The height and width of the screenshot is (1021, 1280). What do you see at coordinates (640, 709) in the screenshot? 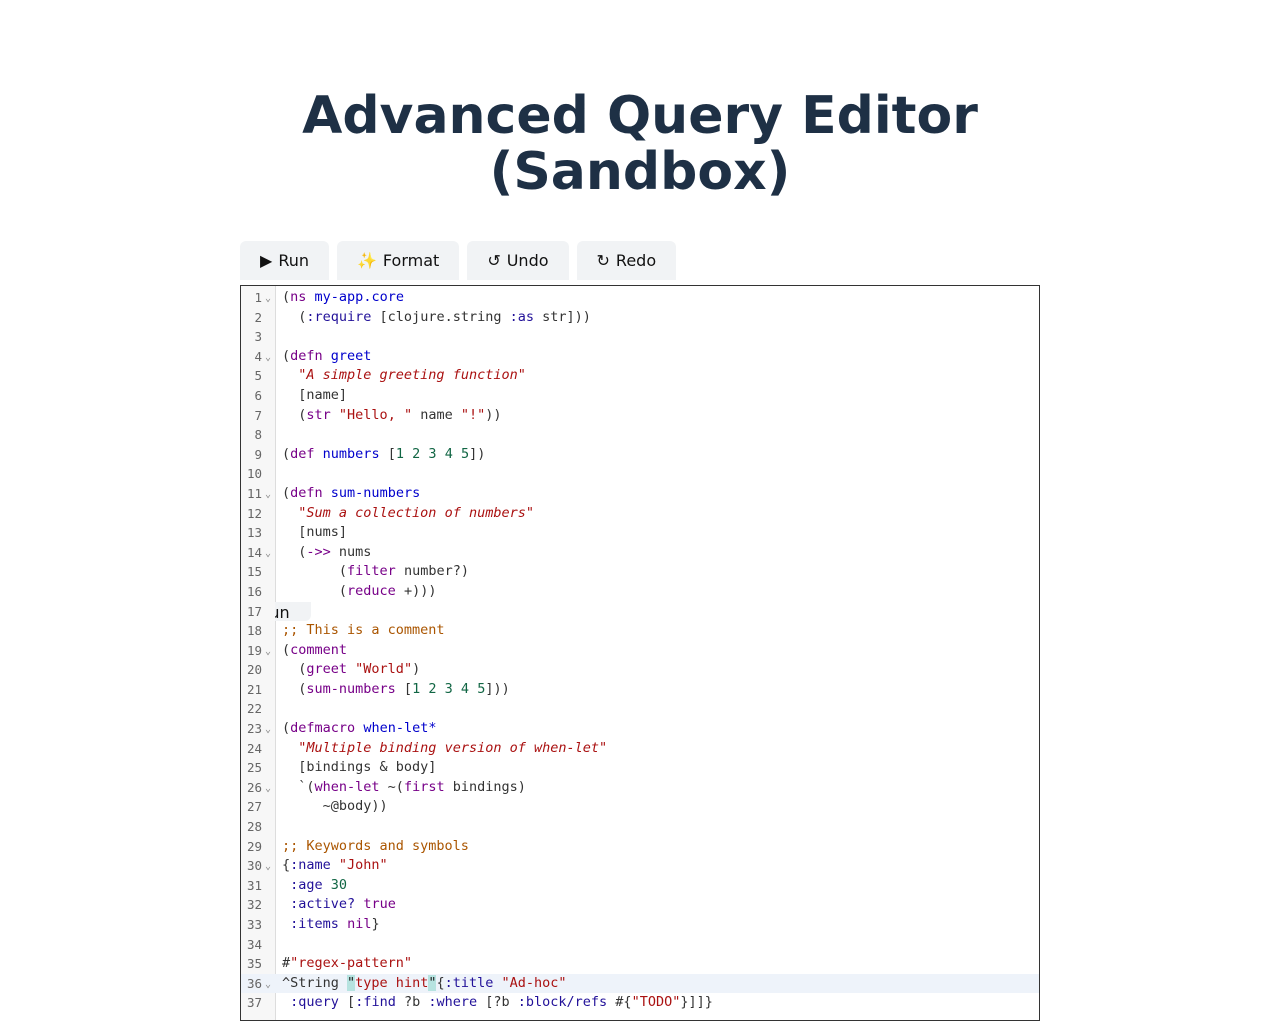
I see `code-line: 22` at bounding box center [640, 709].